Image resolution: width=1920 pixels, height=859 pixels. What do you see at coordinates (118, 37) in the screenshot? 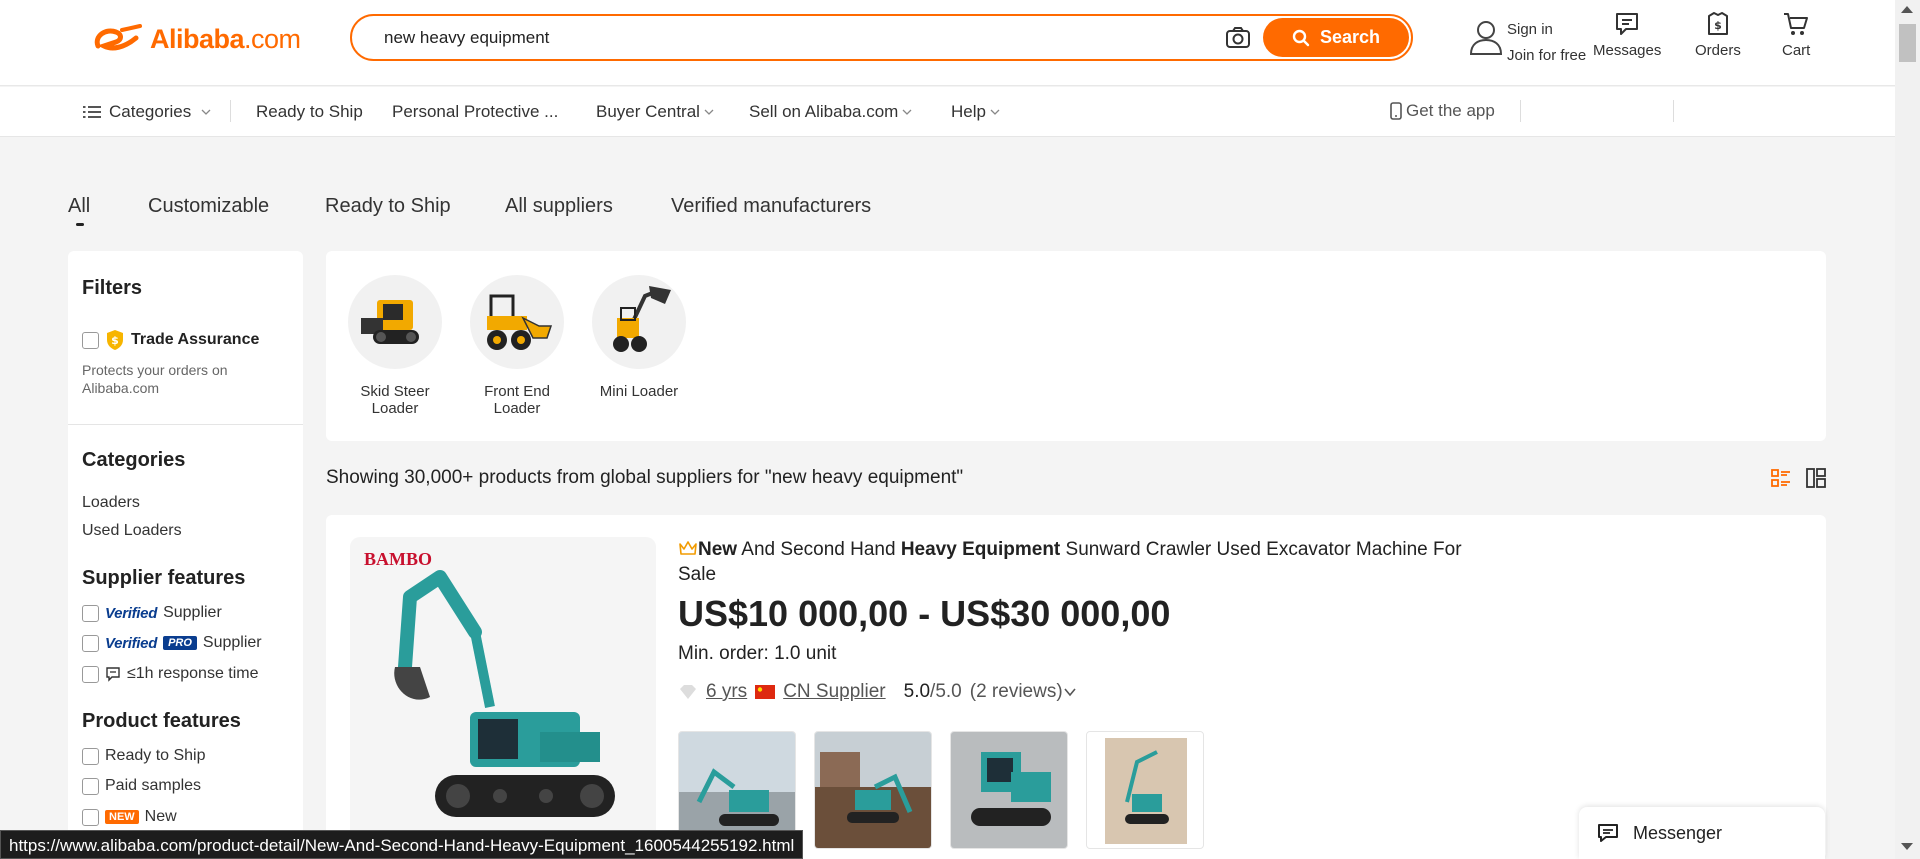
I see `alibaba-logo-icon` at bounding box center [118, 37].